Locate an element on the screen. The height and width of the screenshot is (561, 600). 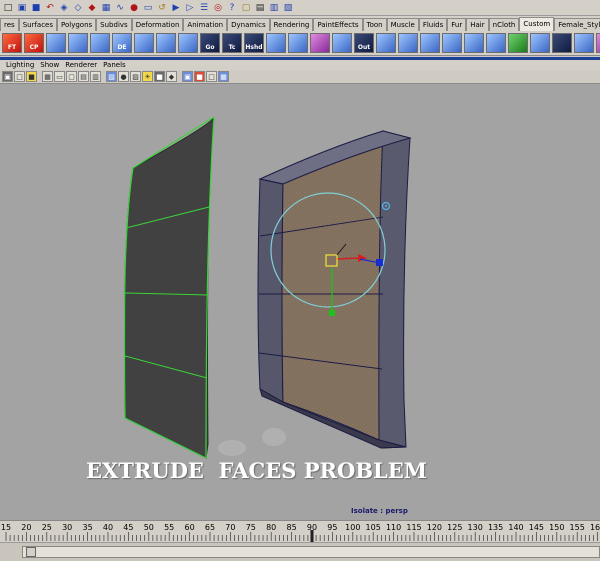
separate-icon is located at coordinates (518, 43).